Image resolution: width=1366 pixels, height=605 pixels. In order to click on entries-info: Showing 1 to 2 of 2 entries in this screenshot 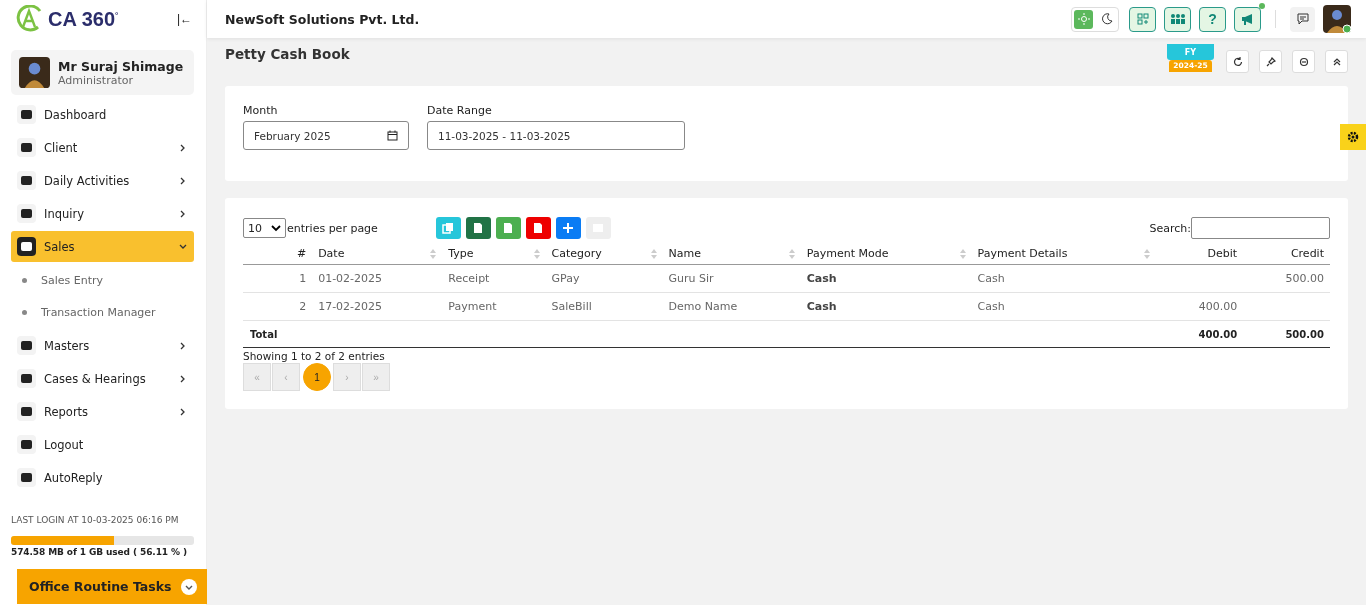, I will do `click(314, 356)`.